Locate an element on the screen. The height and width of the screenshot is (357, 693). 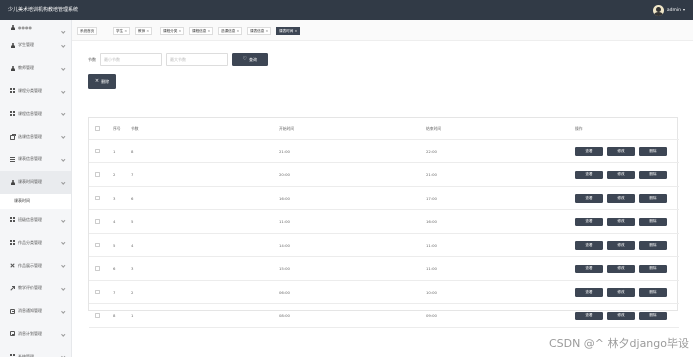
person-icon is located at coordinates (12, 27).